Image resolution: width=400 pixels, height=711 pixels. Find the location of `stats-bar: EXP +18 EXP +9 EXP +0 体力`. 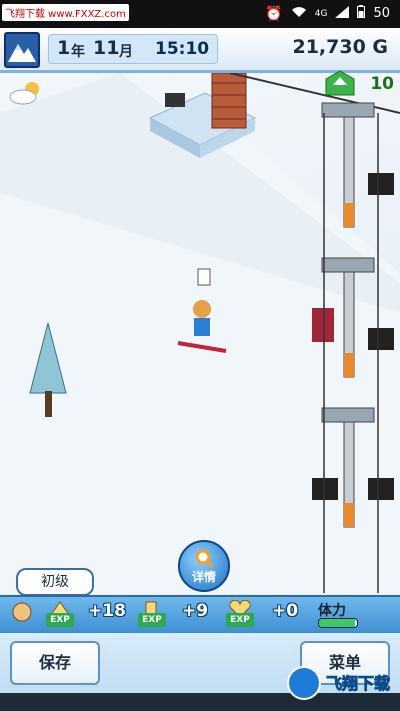

stats-bar: EXP +18 EXP +9 EXP +0 体力 is located at coordinates (200, 615).